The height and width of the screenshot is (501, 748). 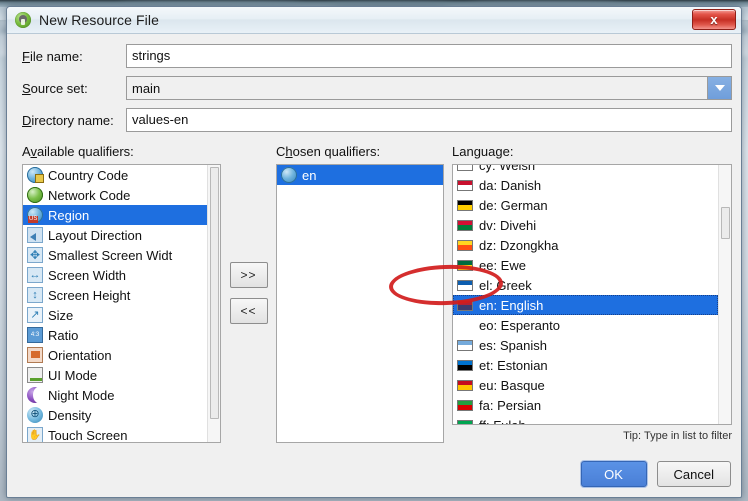 What do you see at coordinates (429, 120) in the screenshot?
I see `directory-name-input: values-en` at bounding box center [429, 120].